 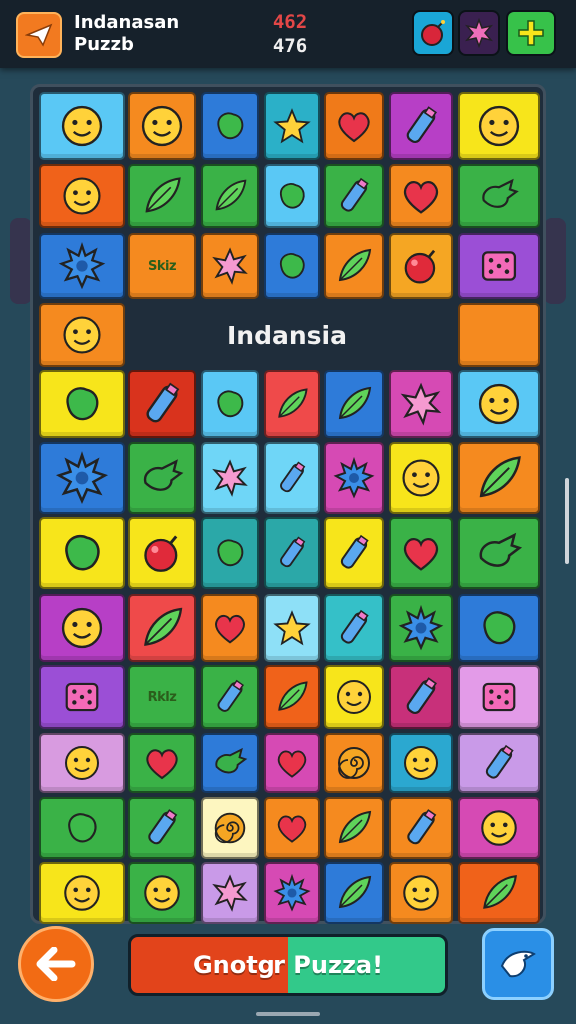 What do you see at coordinates (39, 35) in the screenshot?
I see `paper-plane-icon` at bounding box center [39, 35].